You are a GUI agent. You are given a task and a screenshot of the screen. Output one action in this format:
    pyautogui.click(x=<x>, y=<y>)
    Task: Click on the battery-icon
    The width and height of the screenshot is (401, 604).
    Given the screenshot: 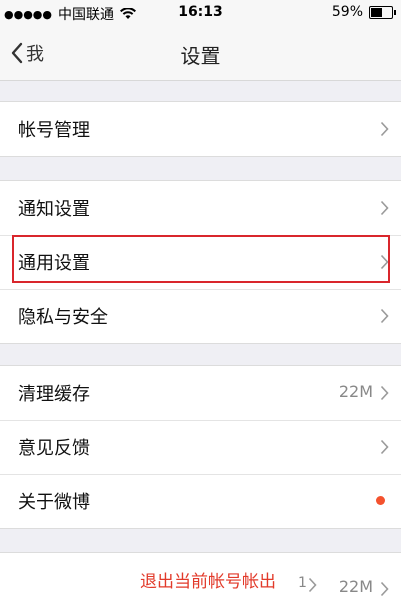 What is the action you would take?
    pyautogui.click(x=382, y=12)
    